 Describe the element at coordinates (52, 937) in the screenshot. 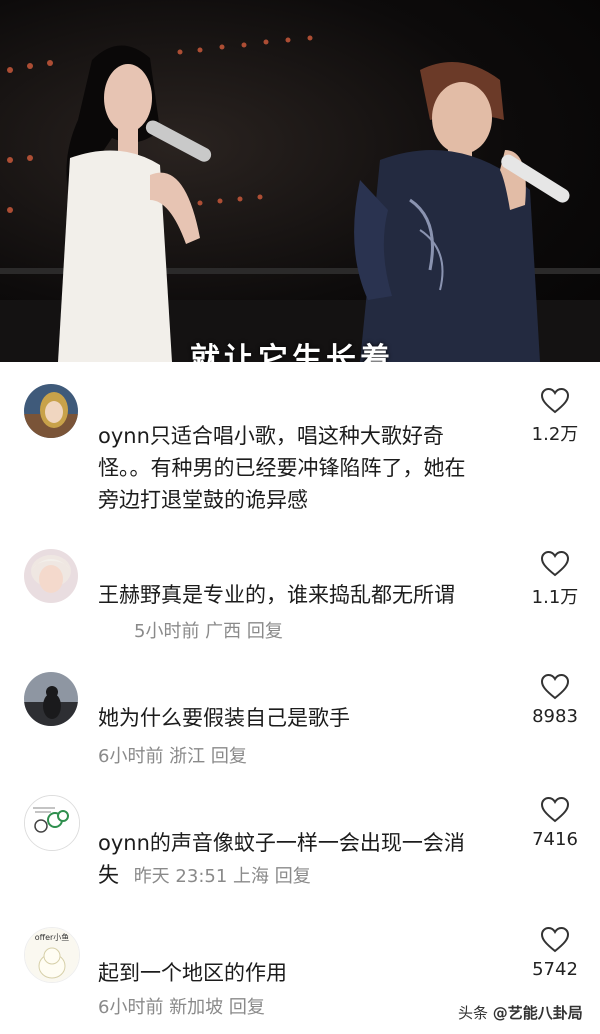

I see `avatar-label: offer小鱼` at that location.